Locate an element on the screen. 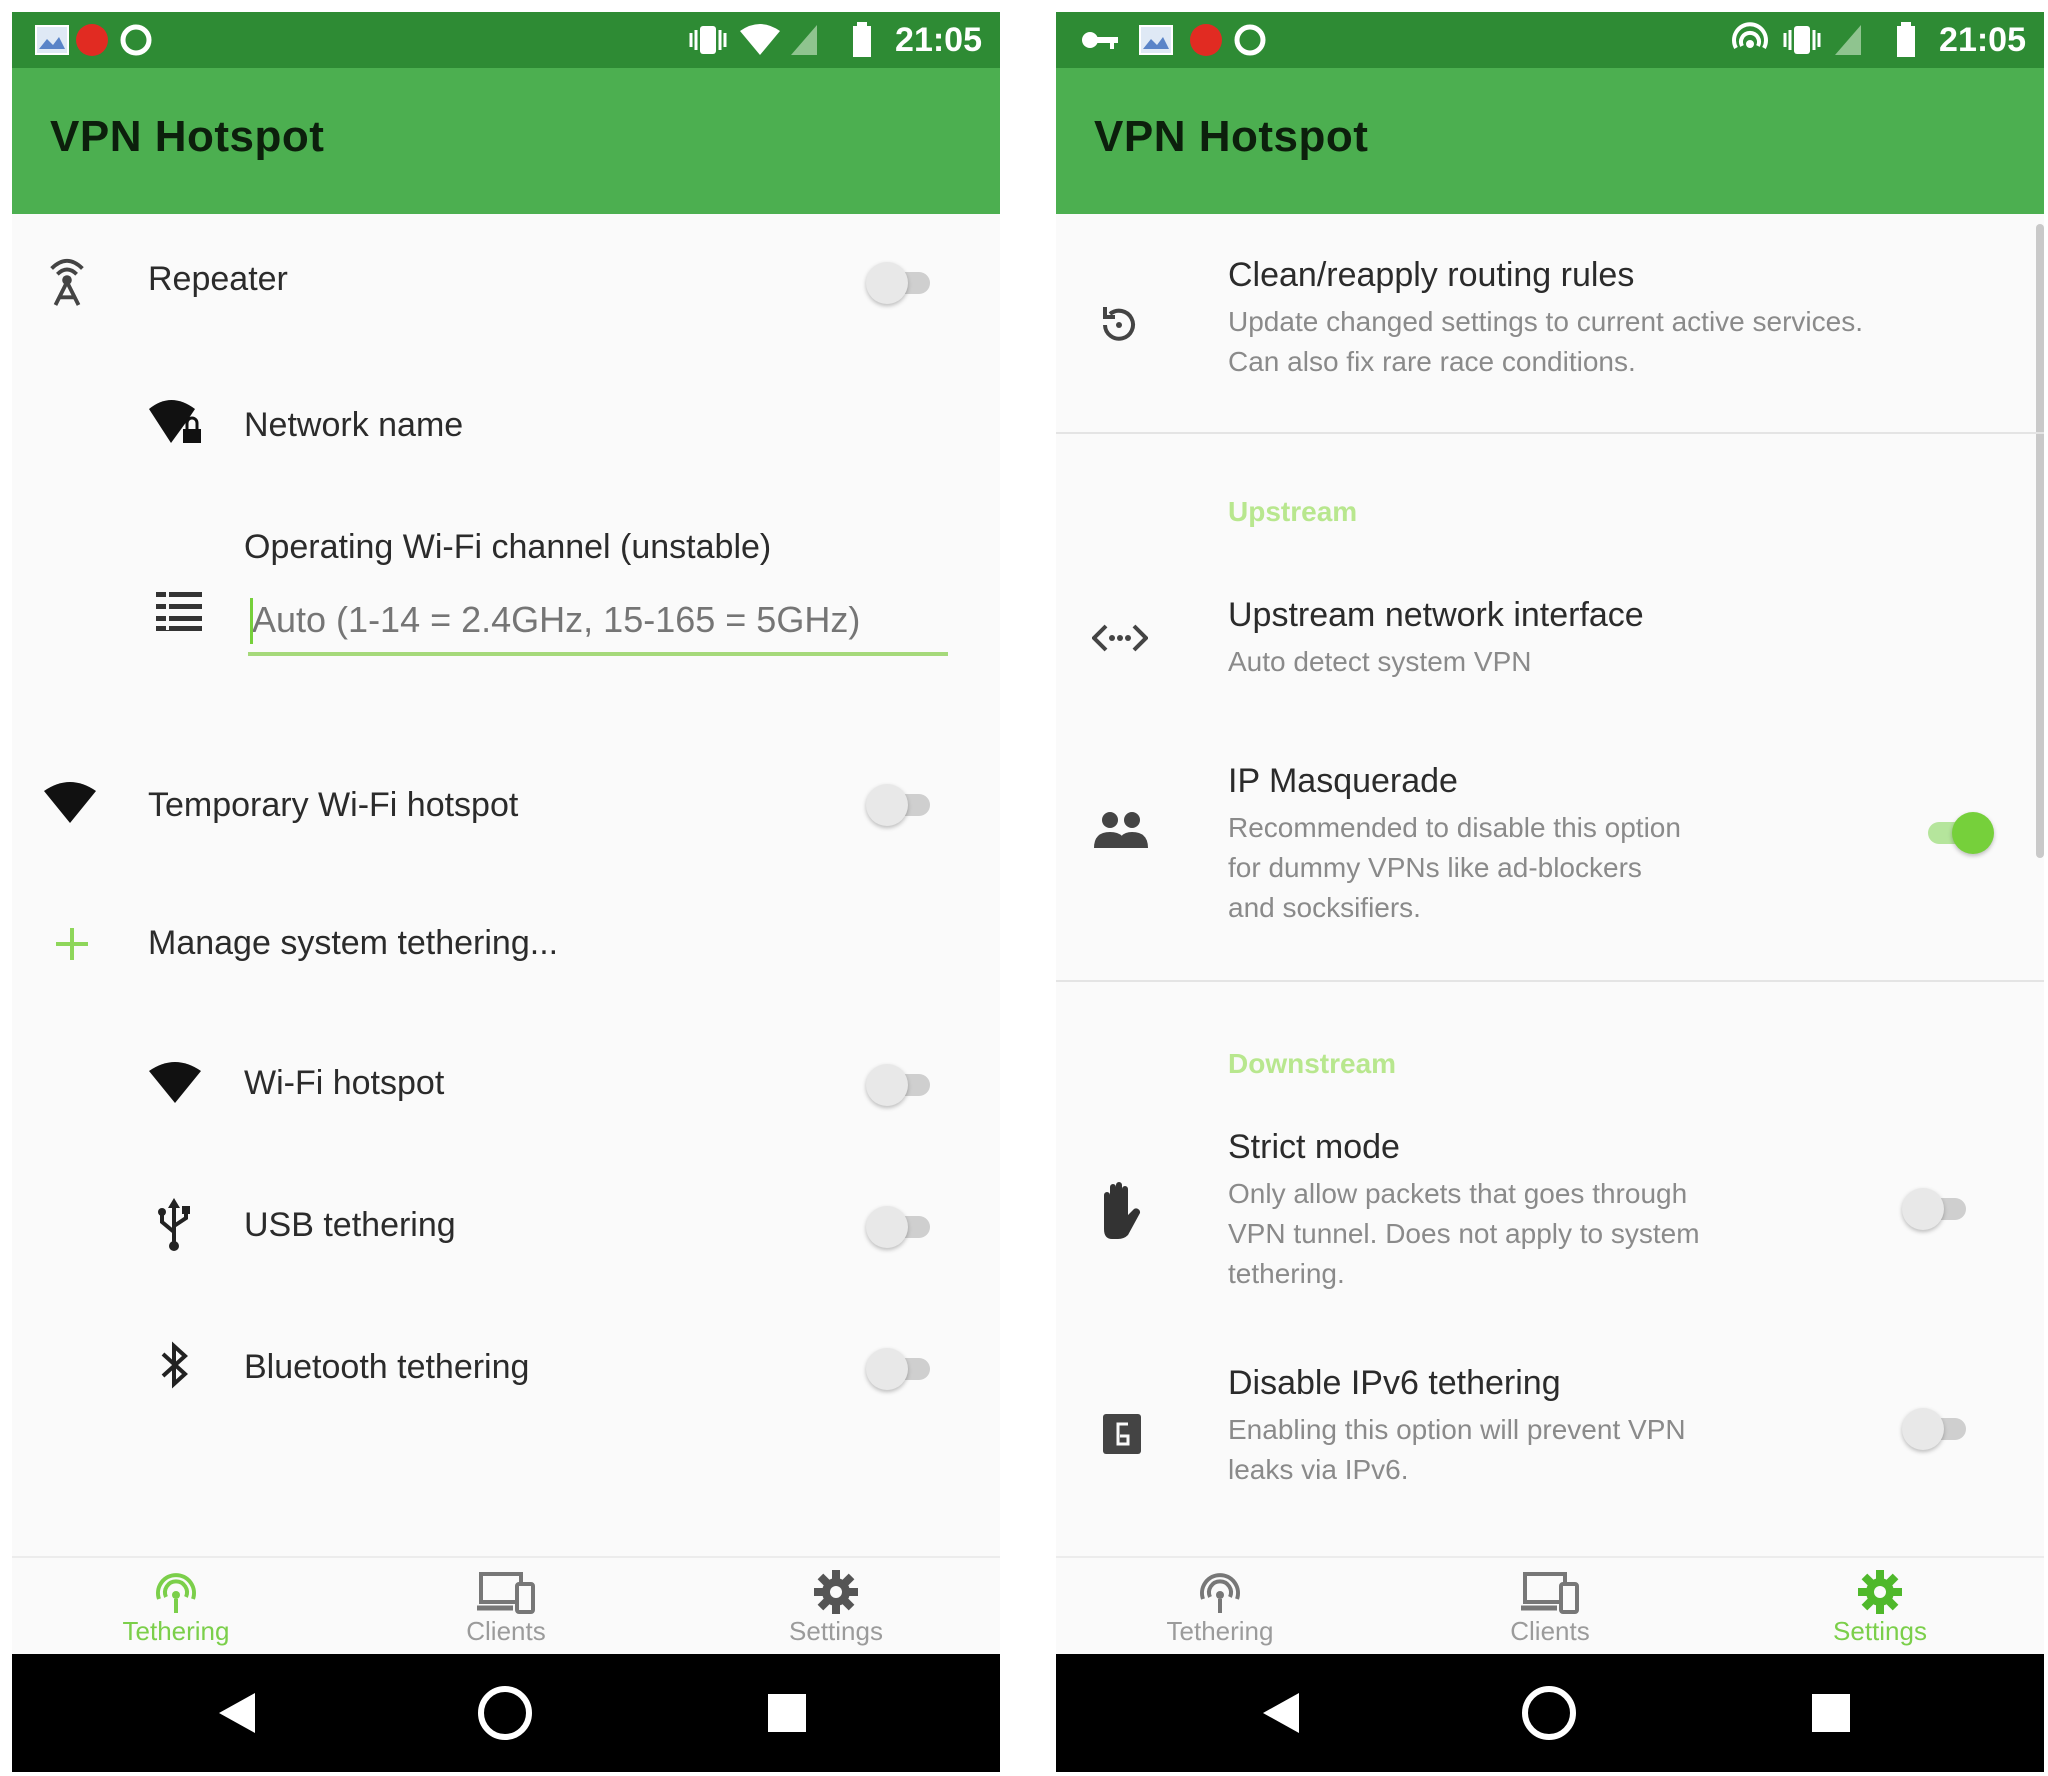 Image resolution: width=2048 pixels, height=1776 pixels. strict-mode-summary-line-1: Only allow packets that goes through is located at coordinates (1458, 1193).